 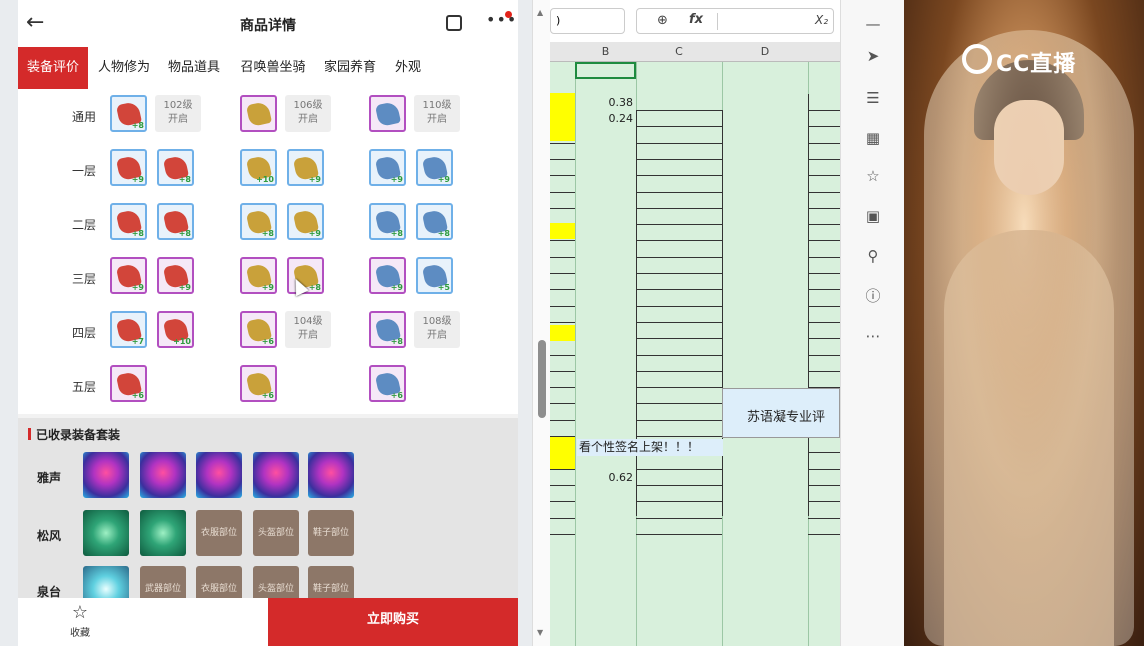 What do you see at coordinates (276, 533) in the screenshot?
I see `empty-slot: 头盔部位` at bounding box center [276, 533].